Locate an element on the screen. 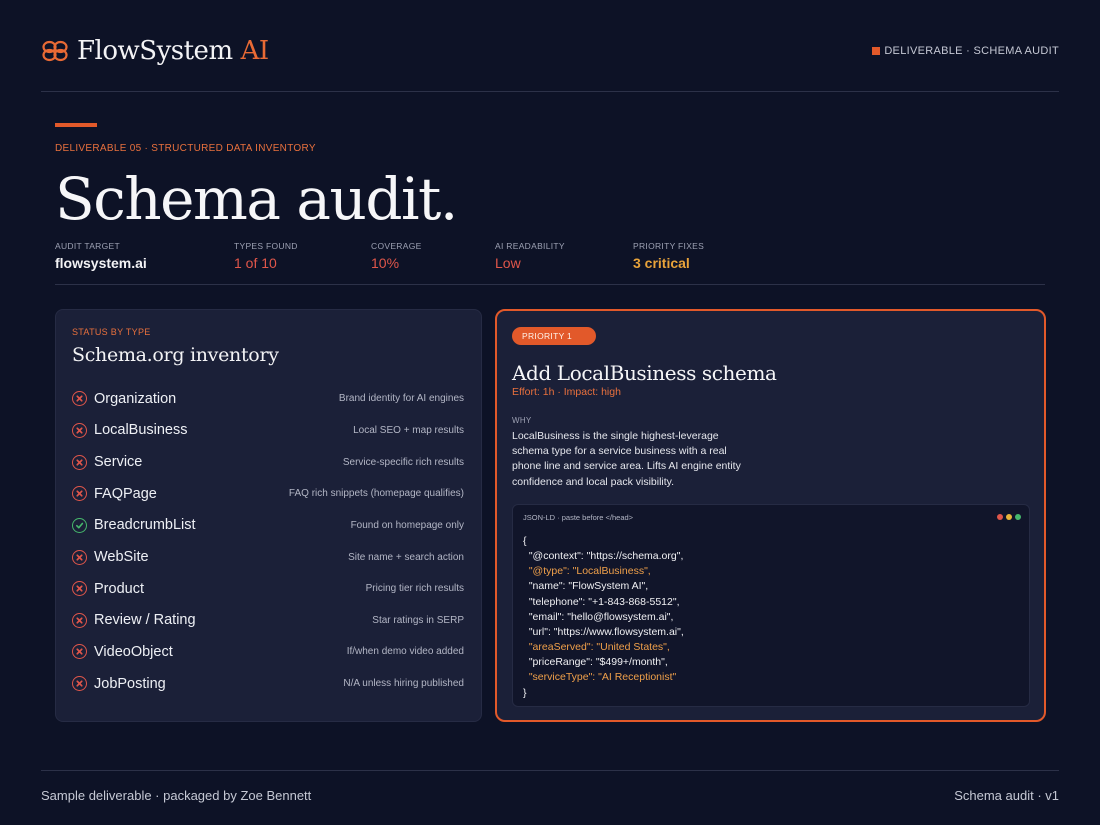  schema-type-description: Star ratings in SERP is located at coordinates (418, 620).